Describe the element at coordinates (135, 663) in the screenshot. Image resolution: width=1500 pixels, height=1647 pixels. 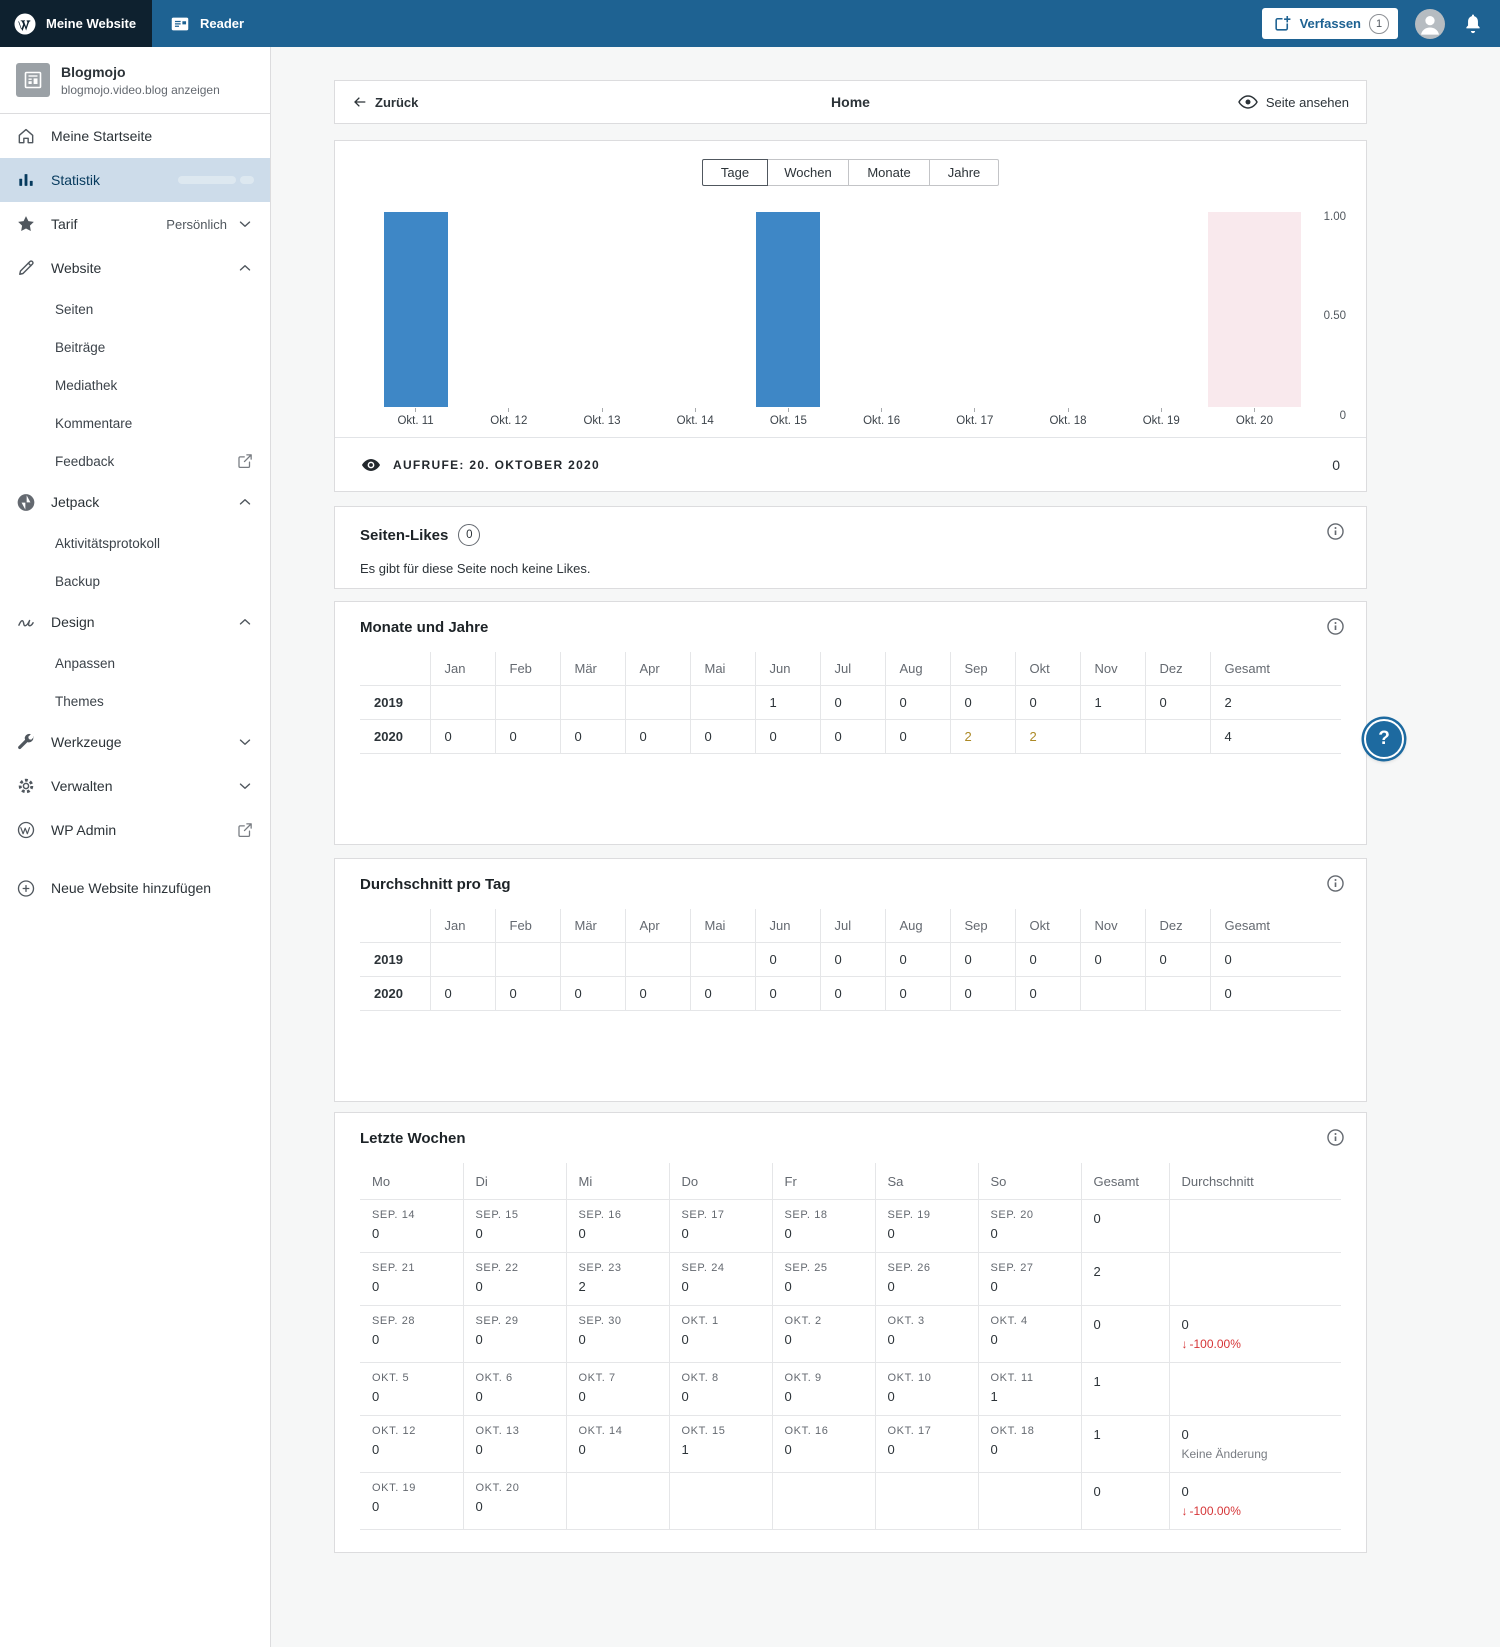
I see `sidebar-item-anpassen: Anpassen` at that location.